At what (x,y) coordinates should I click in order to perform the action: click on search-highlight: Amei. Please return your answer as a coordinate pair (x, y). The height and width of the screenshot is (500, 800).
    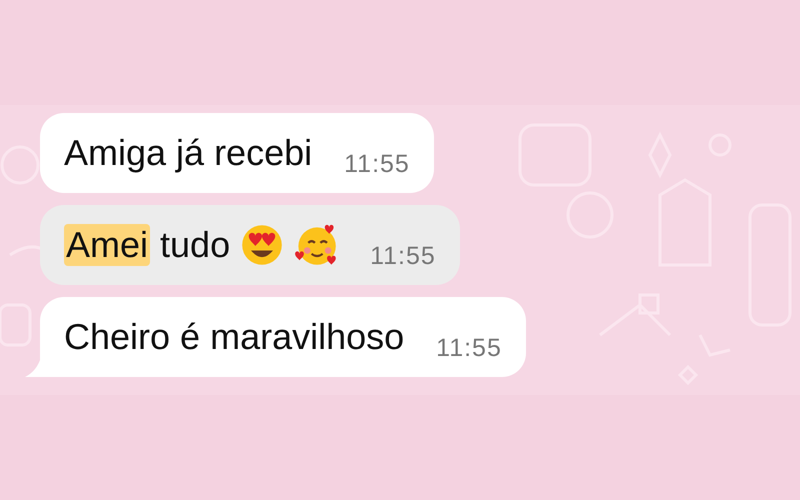
    Looking at the image, I should click on (107, 245).